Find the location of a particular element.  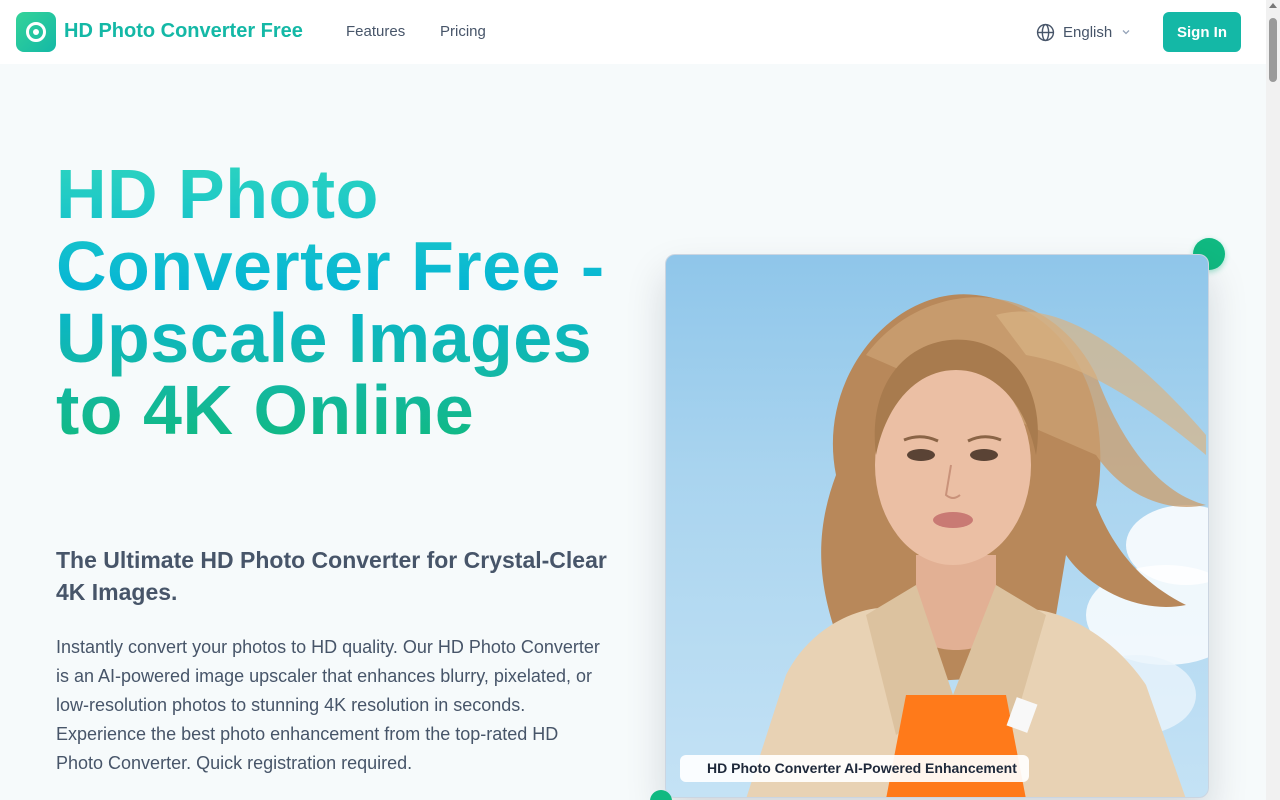

chevron-down-icon is located at coordinates (1126, 32).